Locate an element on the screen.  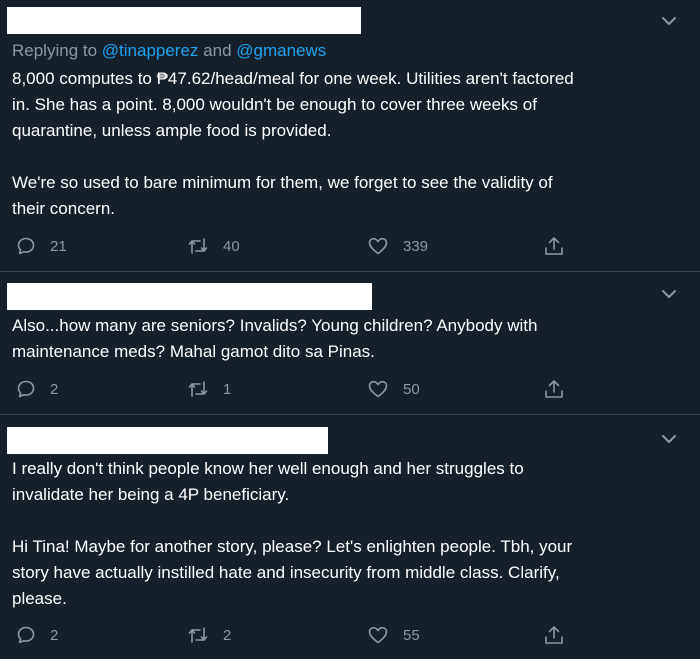
retweet-button: 40 is located at coordinates (213, 246).